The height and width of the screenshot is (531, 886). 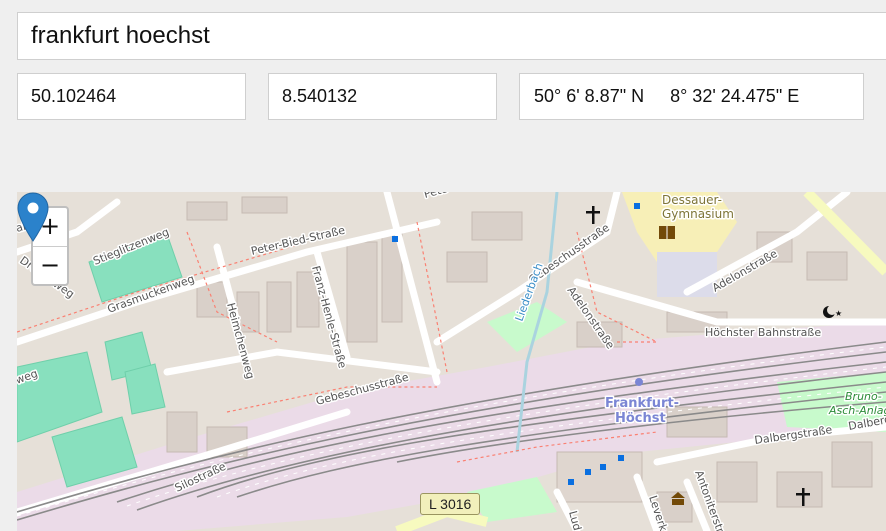 What do you see at coordinates (667, 232) in the screenshot?
I see `library-icon` at bounding box center [667, 232].